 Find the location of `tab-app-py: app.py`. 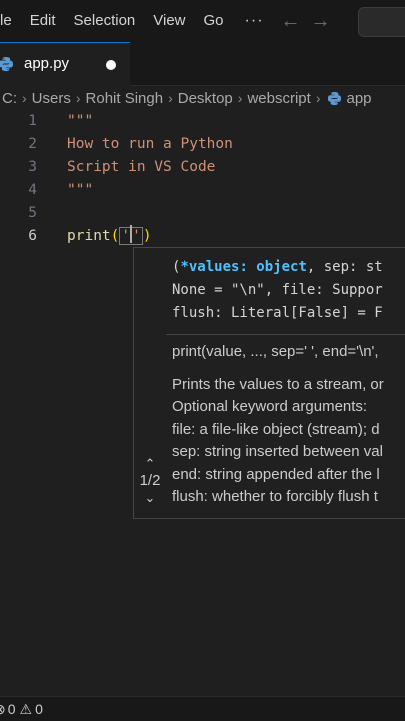

tab-app-py: app.py is located at coordinates (65, 64).